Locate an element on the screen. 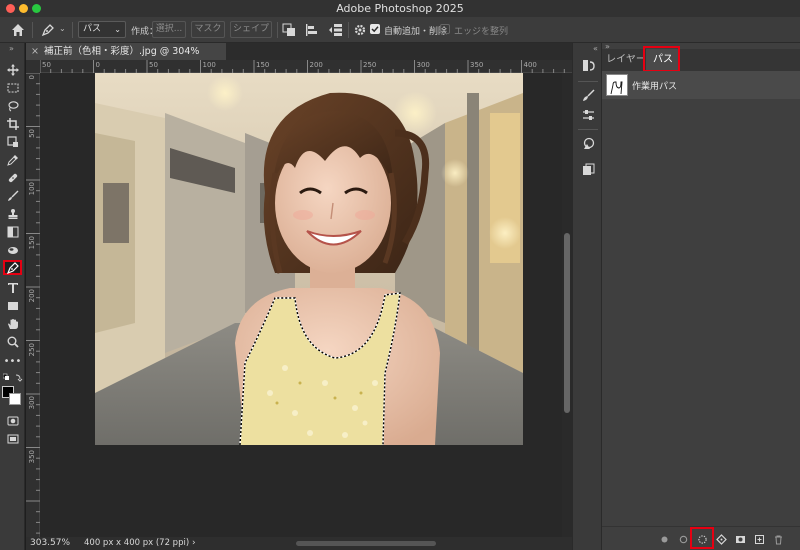  ruler-label: 100 is located at coordinates (32, 189).